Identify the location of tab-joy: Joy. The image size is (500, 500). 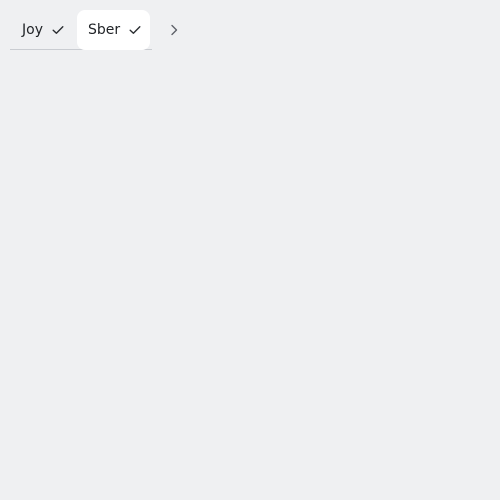
(43, 30).